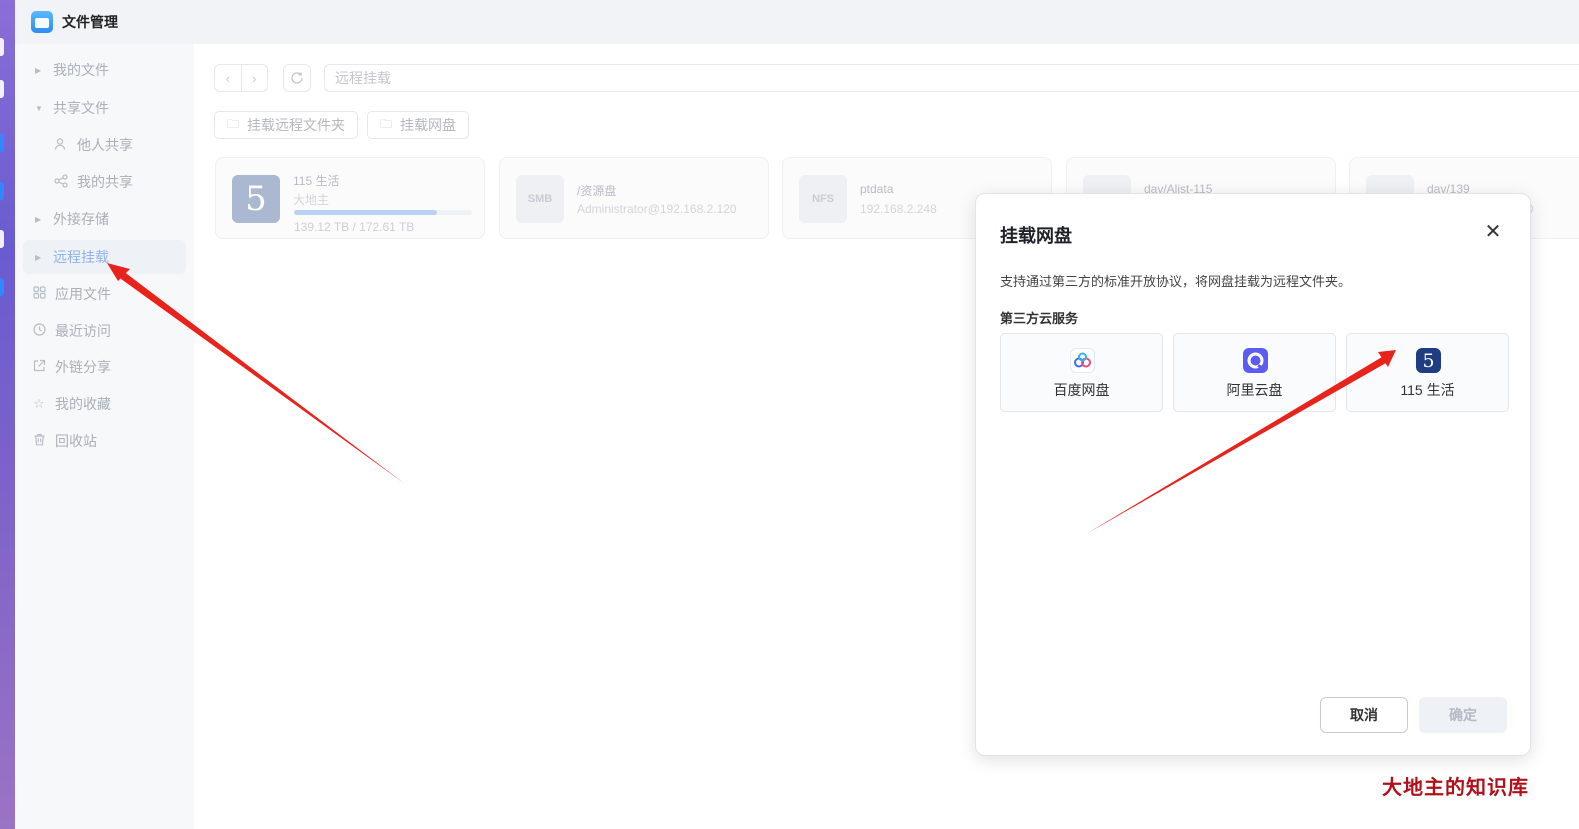  I want to click on watermark: 大地主的知识库, so click(1455, 787).